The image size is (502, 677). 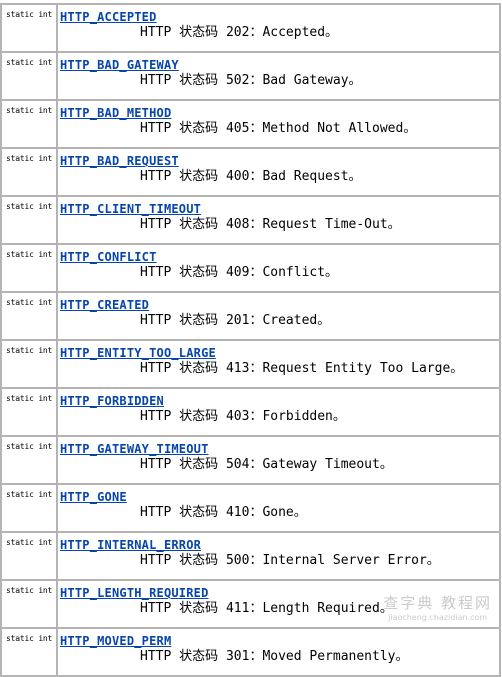 What do you see at coordinates (251, 176) in the screenshot?
I see `field-description: HTTP 状态码 400：Bad Request。` at bounding box center [251, 176].